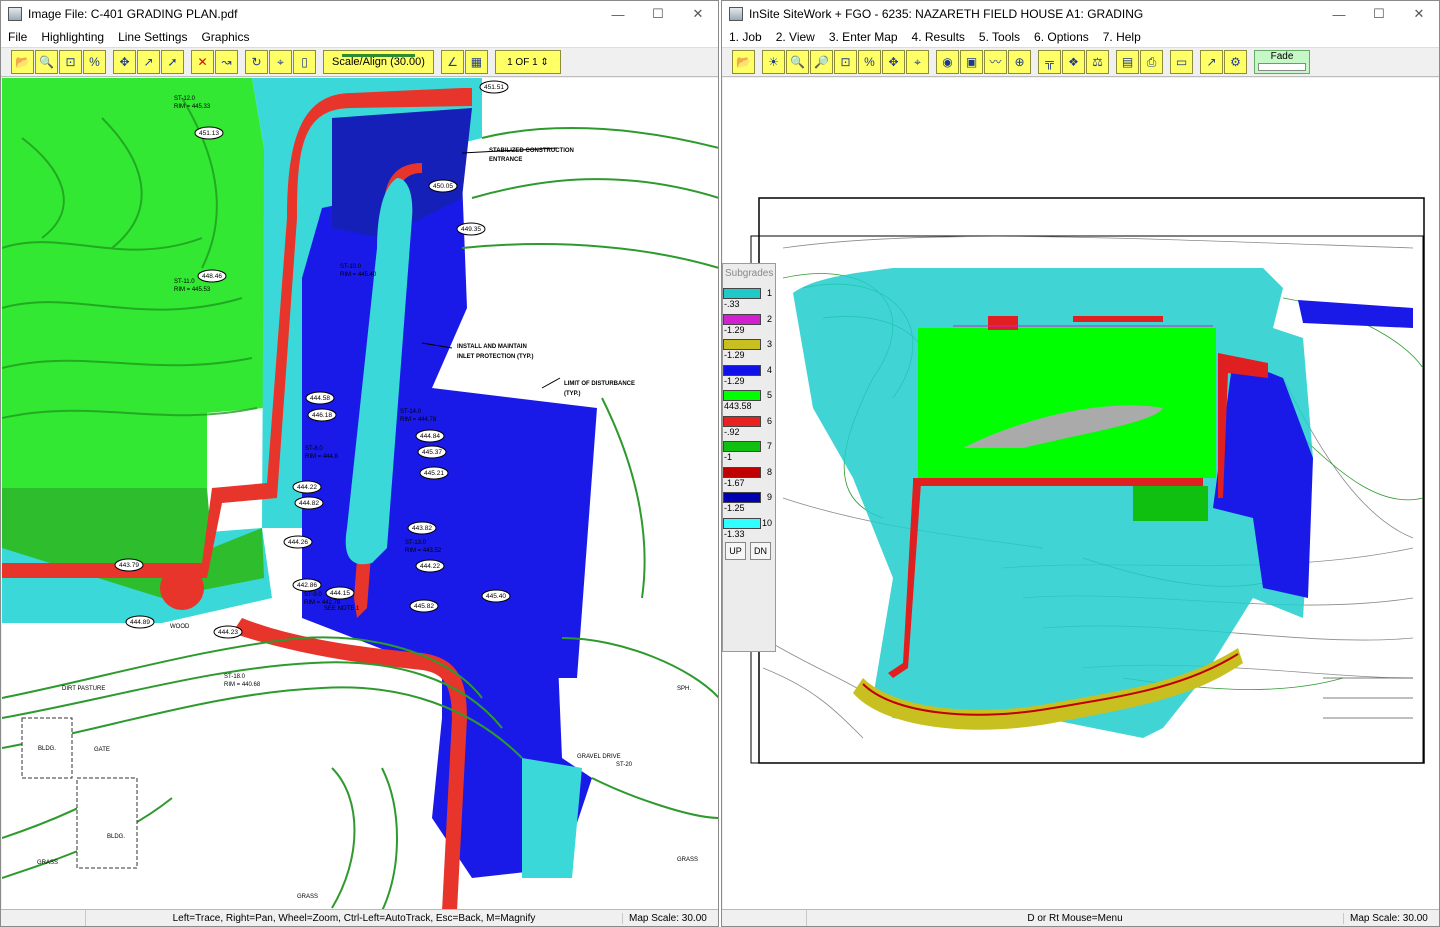 The width and height of the screenshot is (1440, 927). What do you see at coordinates (821, 62) in the screenshot?
I see `zoom-out-icon: 🔎` at bounding box center [821, 62].